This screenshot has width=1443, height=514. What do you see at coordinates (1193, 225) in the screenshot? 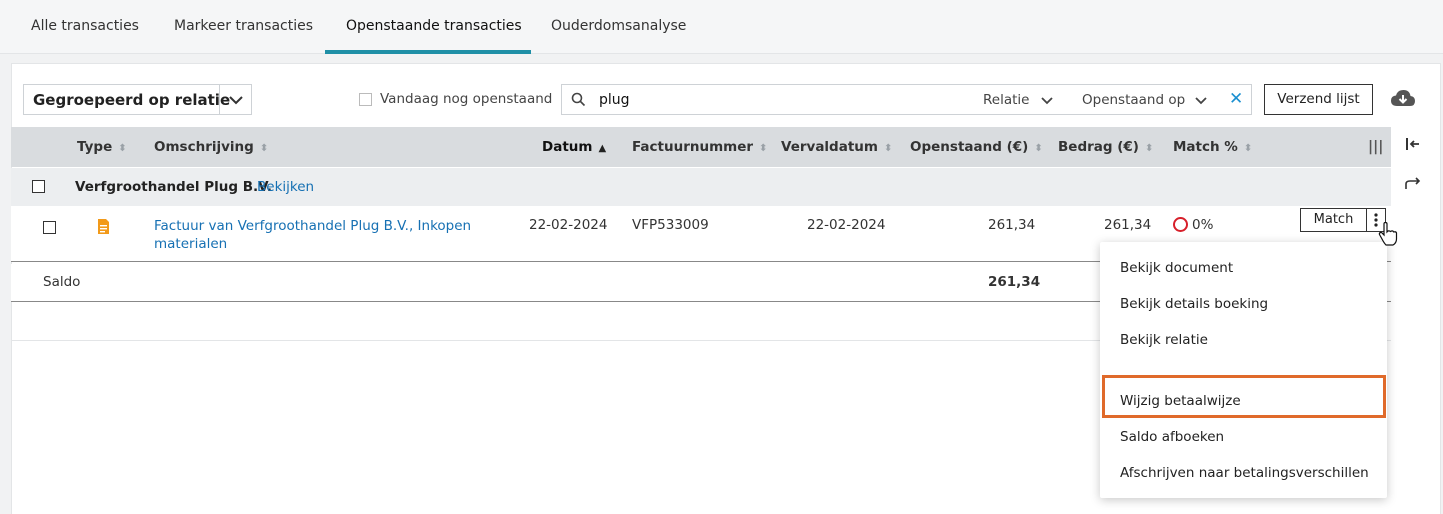
I see `row-match-percentage: 0%` at bounding box center [1193, 225].